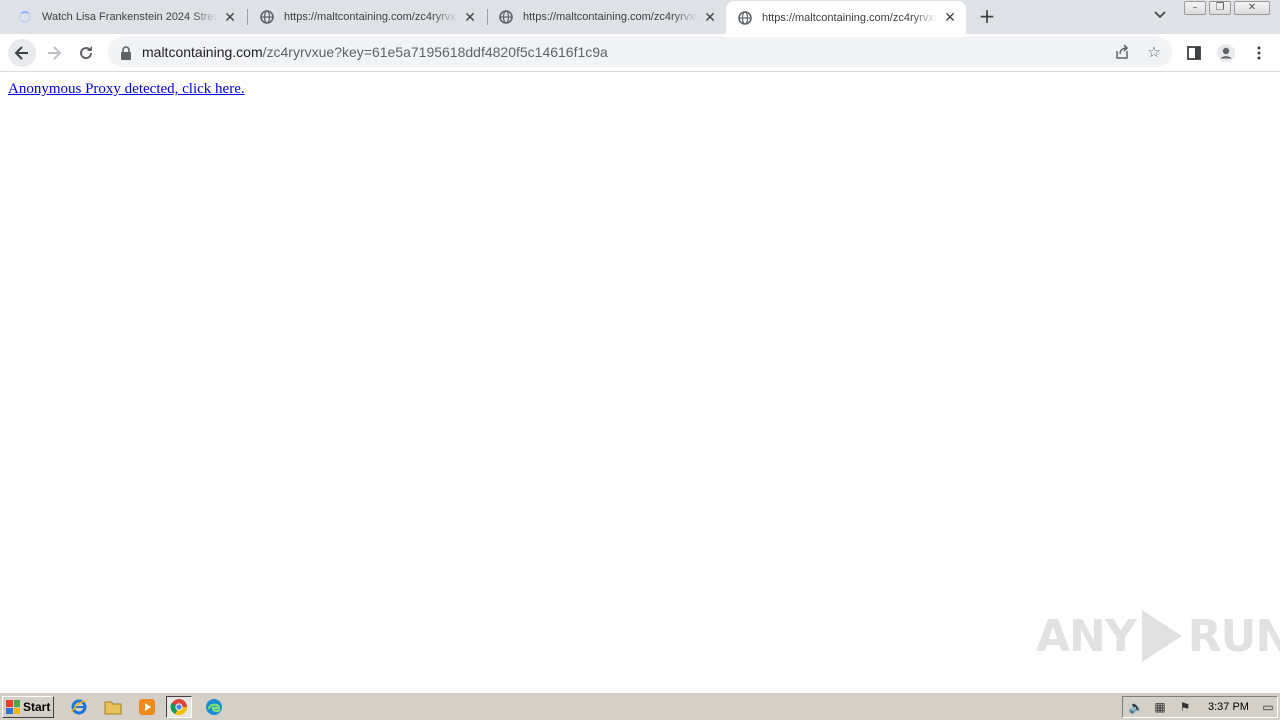 The image size is (1280, 720). Describe the element at coordinates (1194, 53) in the screenshot. I see `side-panel-icon` at that location.